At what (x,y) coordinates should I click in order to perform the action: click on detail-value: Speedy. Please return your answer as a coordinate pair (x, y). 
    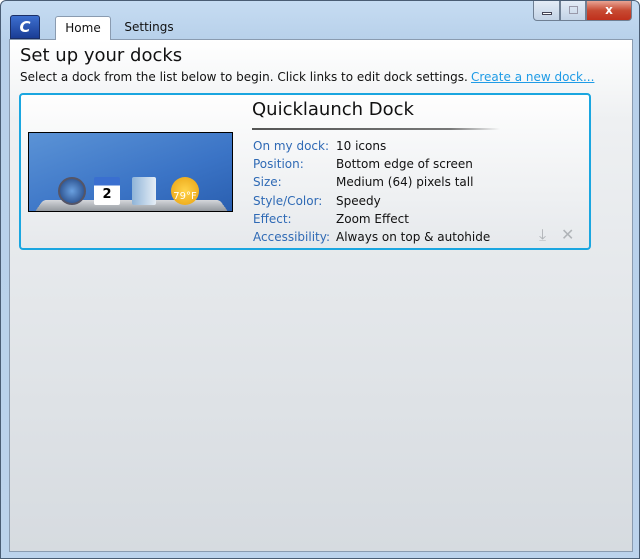
    Looking at the image, I should click on (358, 200).